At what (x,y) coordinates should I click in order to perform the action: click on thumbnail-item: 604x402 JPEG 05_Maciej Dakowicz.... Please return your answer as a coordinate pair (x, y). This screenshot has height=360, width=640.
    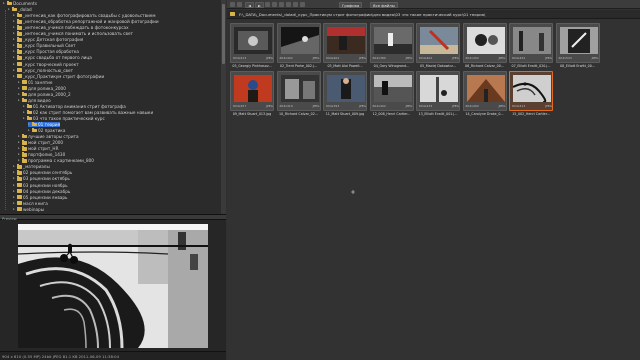
    Looking at the image, I should click on (438, 47).